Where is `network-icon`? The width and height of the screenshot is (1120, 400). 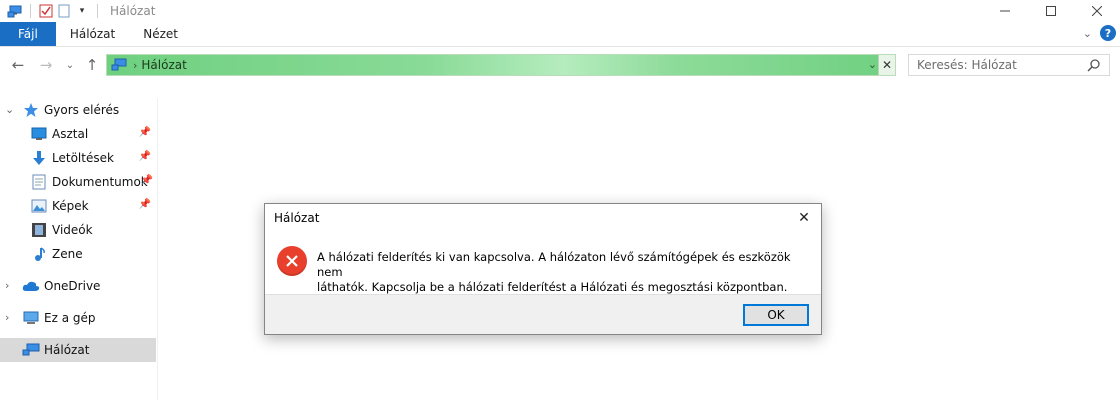 network-icon is located at coordinates (31, 350).